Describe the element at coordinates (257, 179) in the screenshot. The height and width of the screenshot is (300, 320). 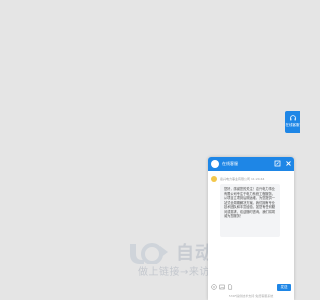
I see `message-time: 11:24:44` at that location.